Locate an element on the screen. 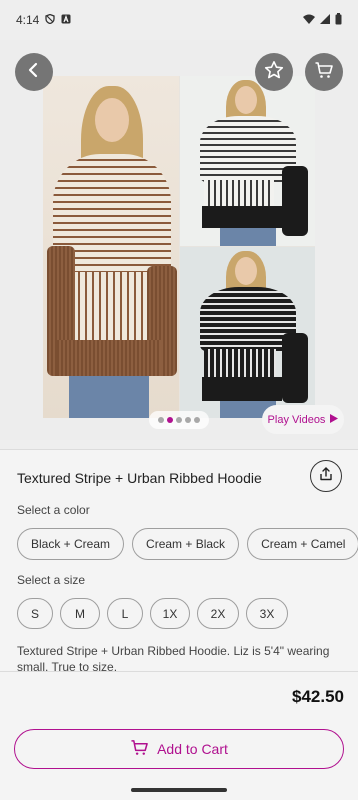  size-option-m: M is located at coordinates (80, 613).